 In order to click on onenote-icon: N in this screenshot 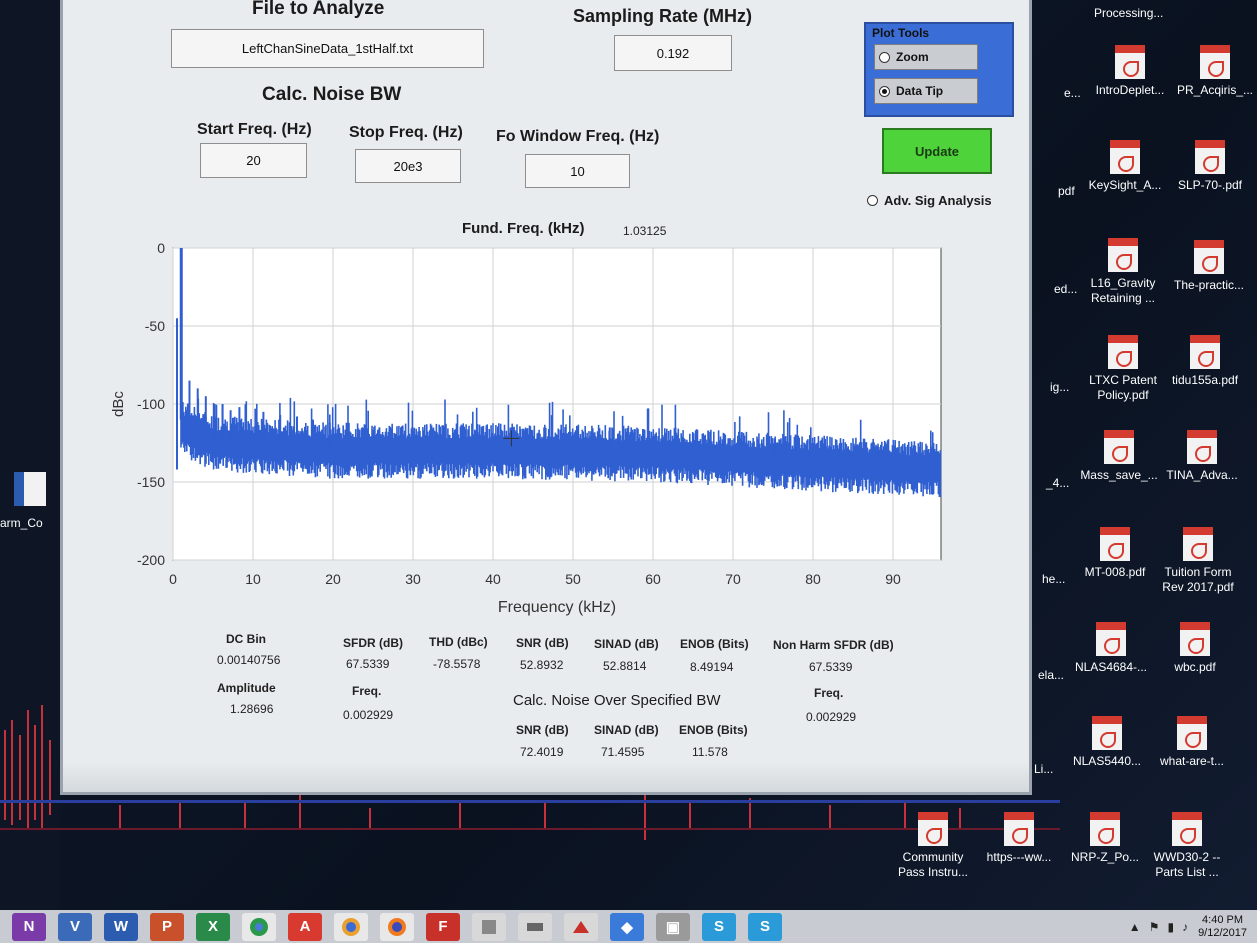, I will do `click(29, 926)`.